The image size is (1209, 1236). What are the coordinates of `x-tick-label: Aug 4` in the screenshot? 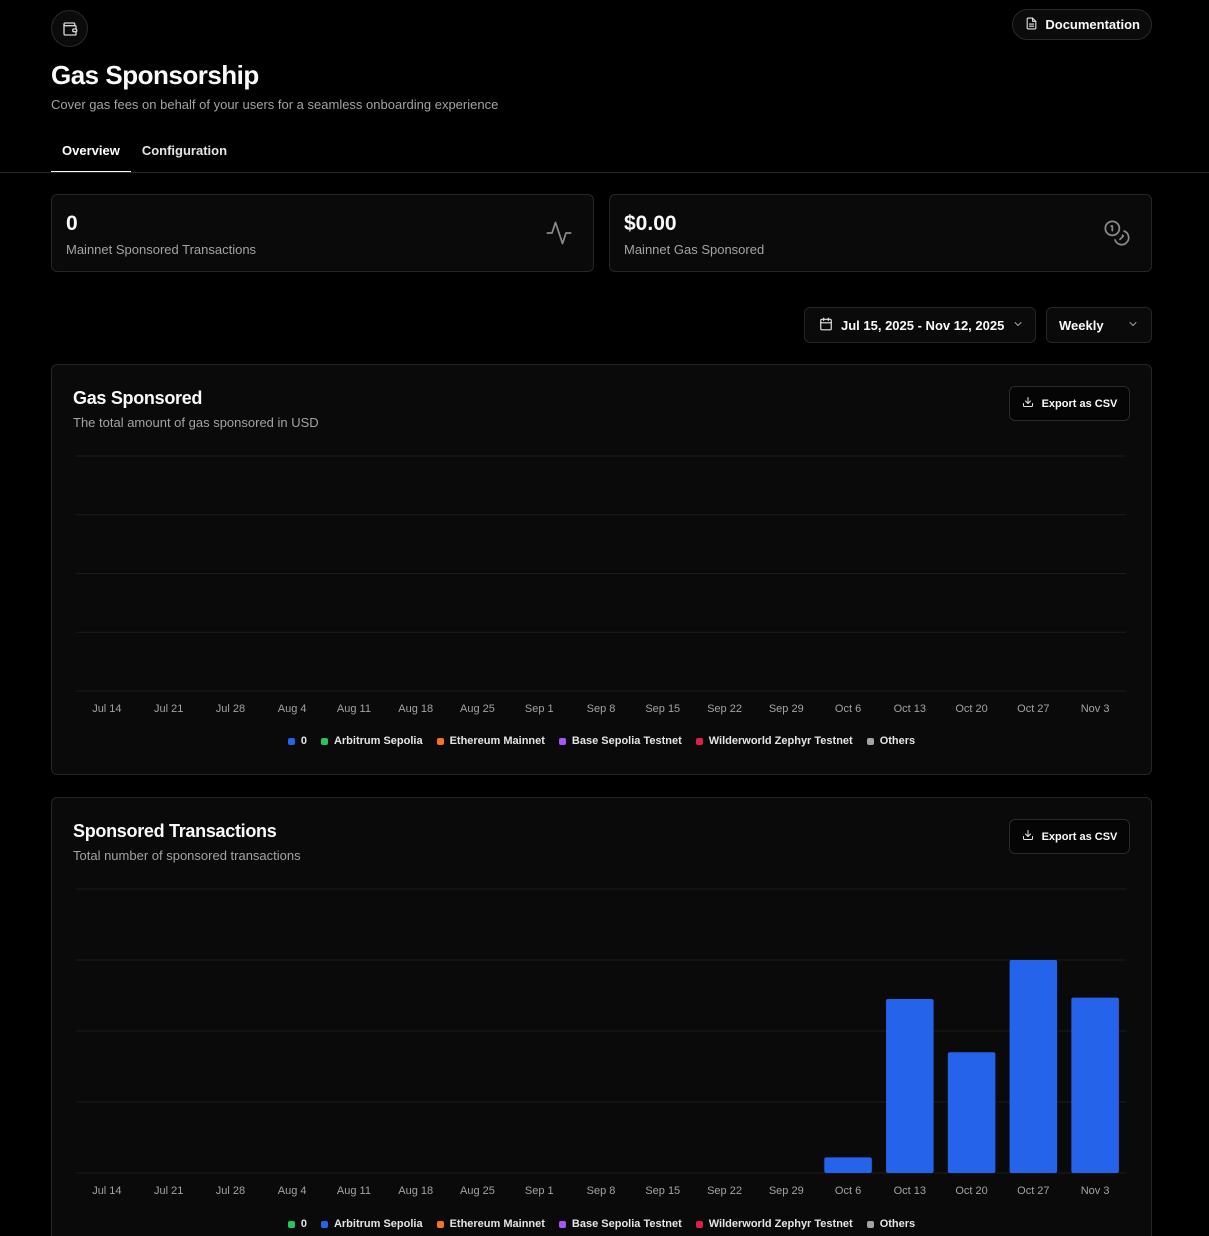 It's located at (292, 1191).